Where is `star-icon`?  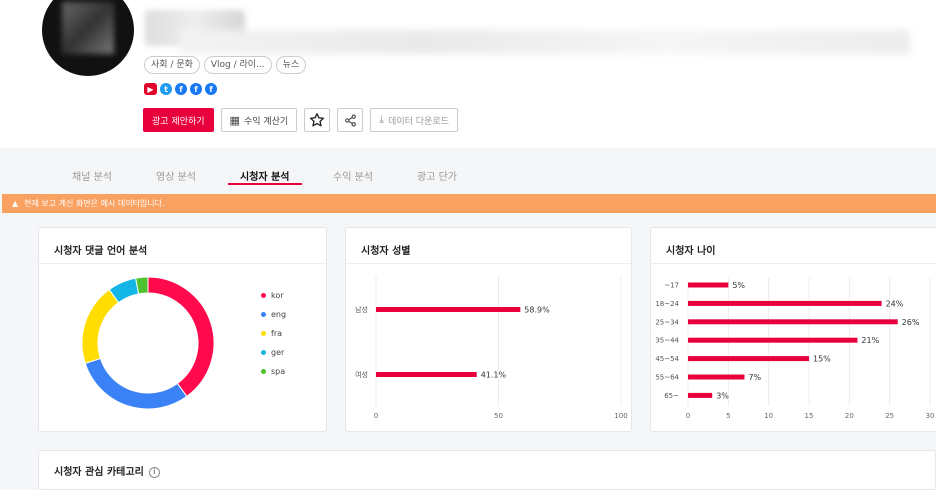 star-icon is located at coordinates (317, 120).